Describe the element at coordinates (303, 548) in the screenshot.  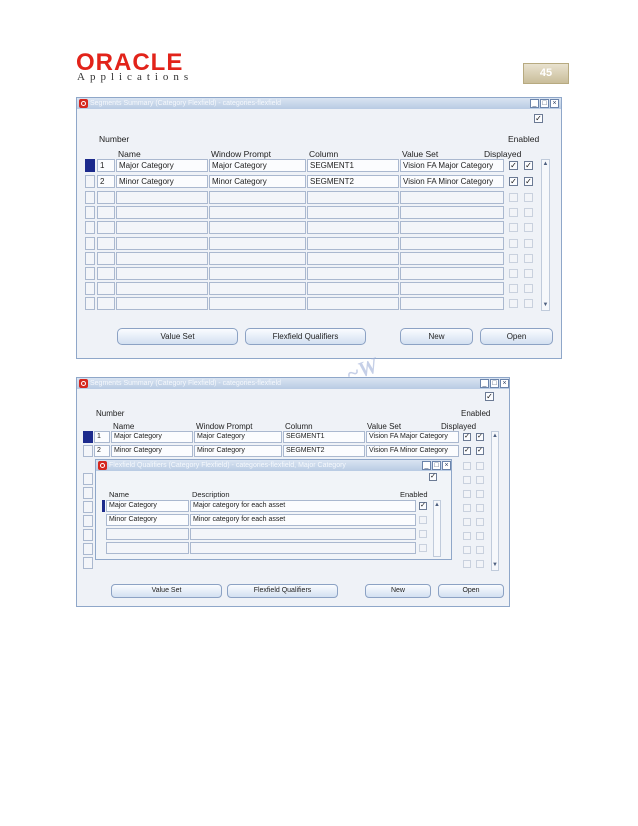
I see `qualifier-description-cell` at that location.